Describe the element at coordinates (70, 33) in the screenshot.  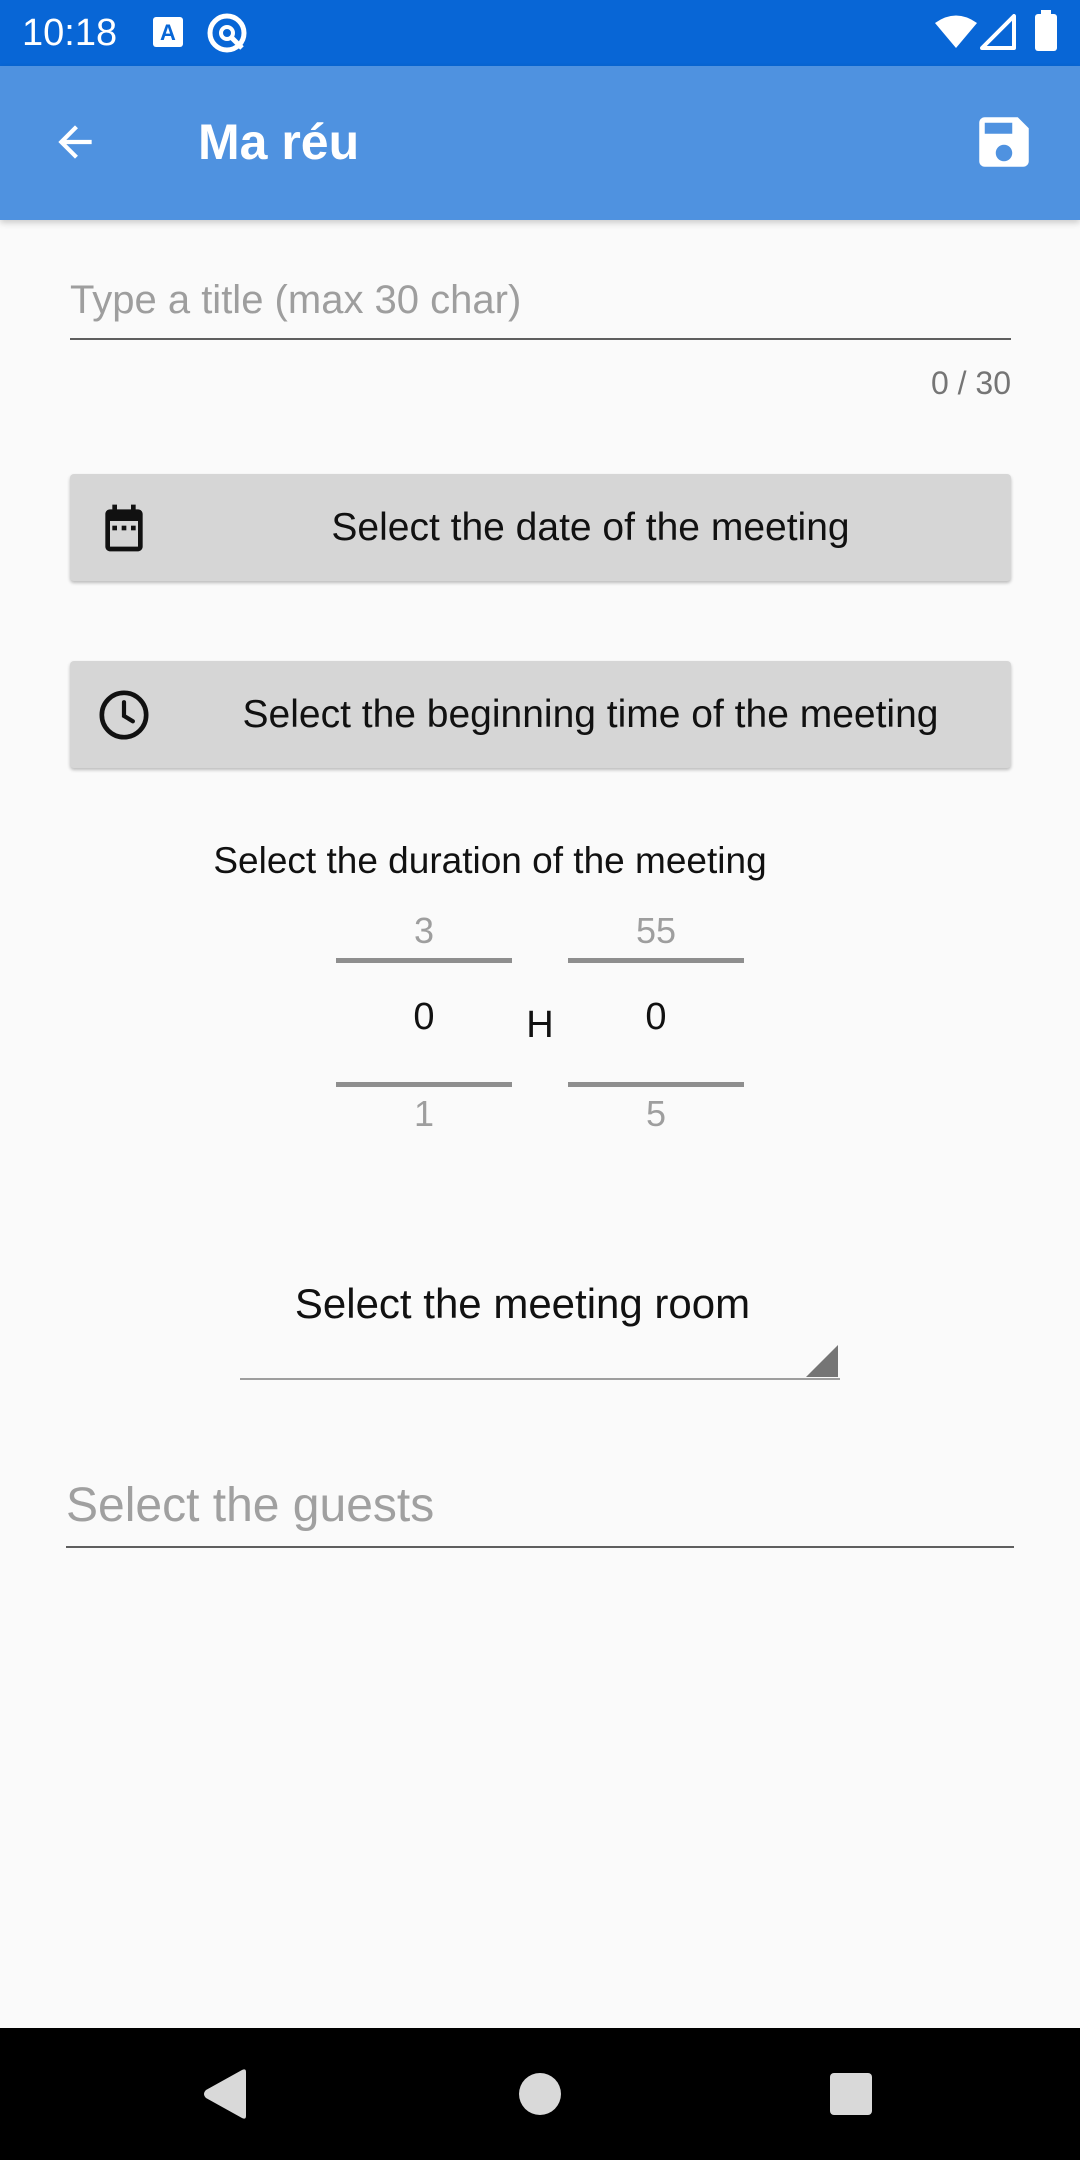
I see `status-time: 10:18` at that location.